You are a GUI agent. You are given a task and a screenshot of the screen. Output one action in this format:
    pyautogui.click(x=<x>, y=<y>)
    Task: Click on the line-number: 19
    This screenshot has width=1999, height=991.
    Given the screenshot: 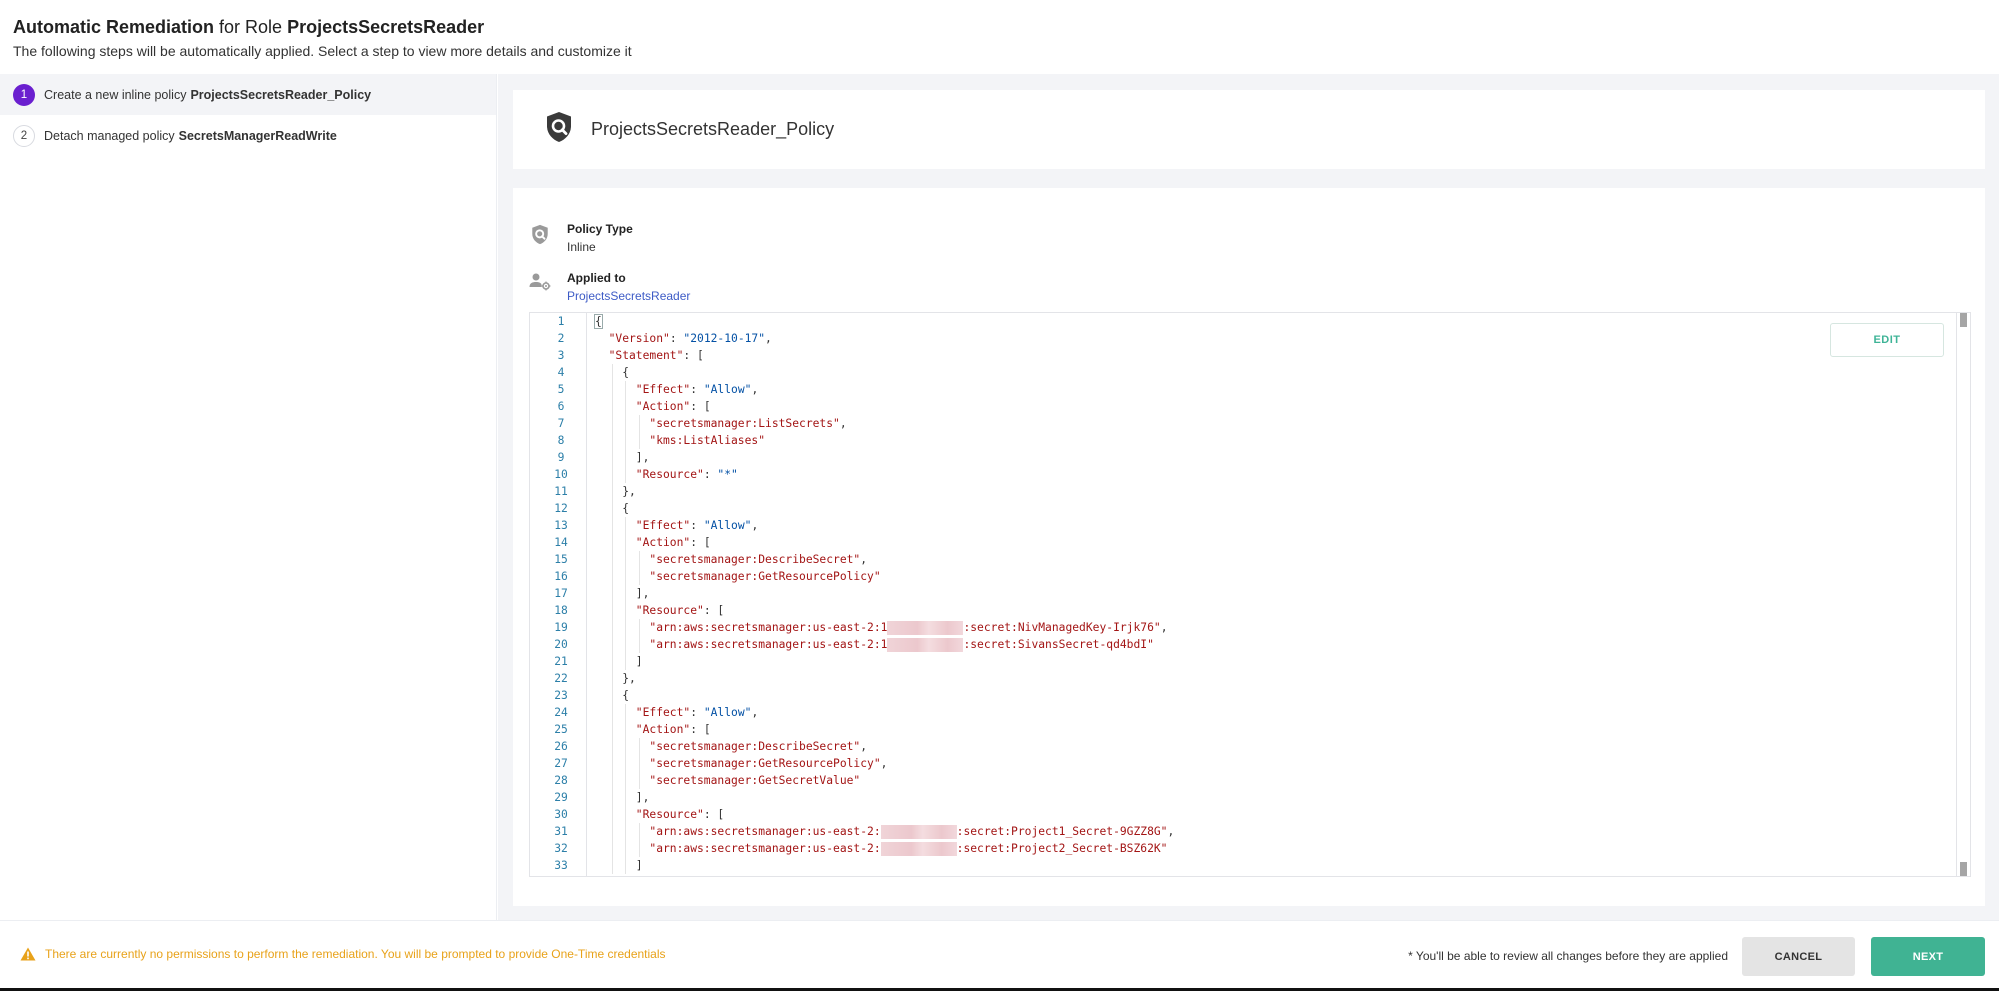 What is the action you would take?
    pyautogui.click(x=561, y=627)
    